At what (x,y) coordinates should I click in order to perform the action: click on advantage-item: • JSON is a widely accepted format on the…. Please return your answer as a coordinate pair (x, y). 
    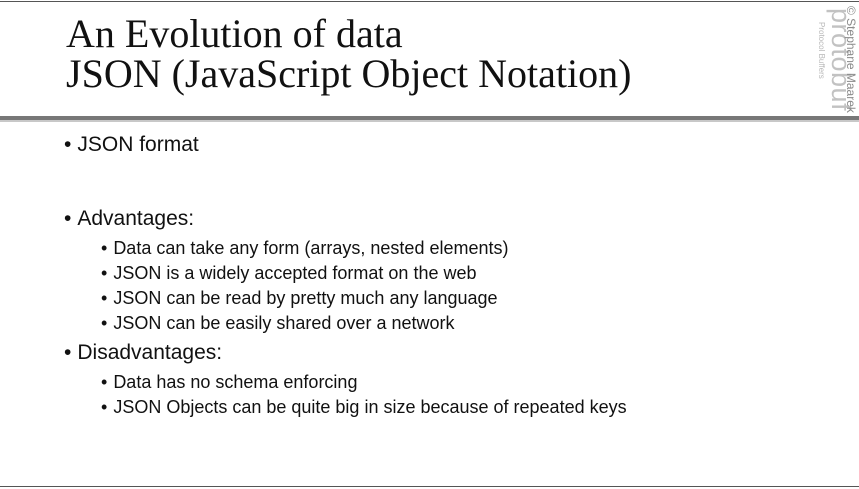
    Looking at the image, I should click on (289, 273).